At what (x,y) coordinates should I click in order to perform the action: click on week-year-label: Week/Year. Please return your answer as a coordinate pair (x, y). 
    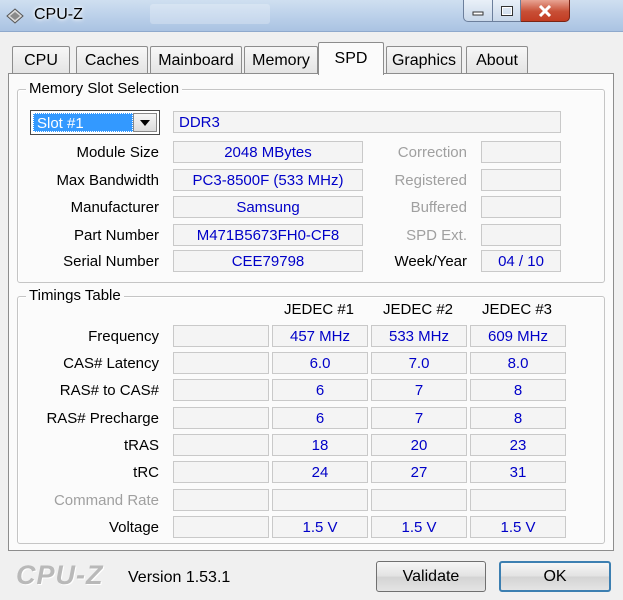
    Looking at the image, I should click on (430, 261).